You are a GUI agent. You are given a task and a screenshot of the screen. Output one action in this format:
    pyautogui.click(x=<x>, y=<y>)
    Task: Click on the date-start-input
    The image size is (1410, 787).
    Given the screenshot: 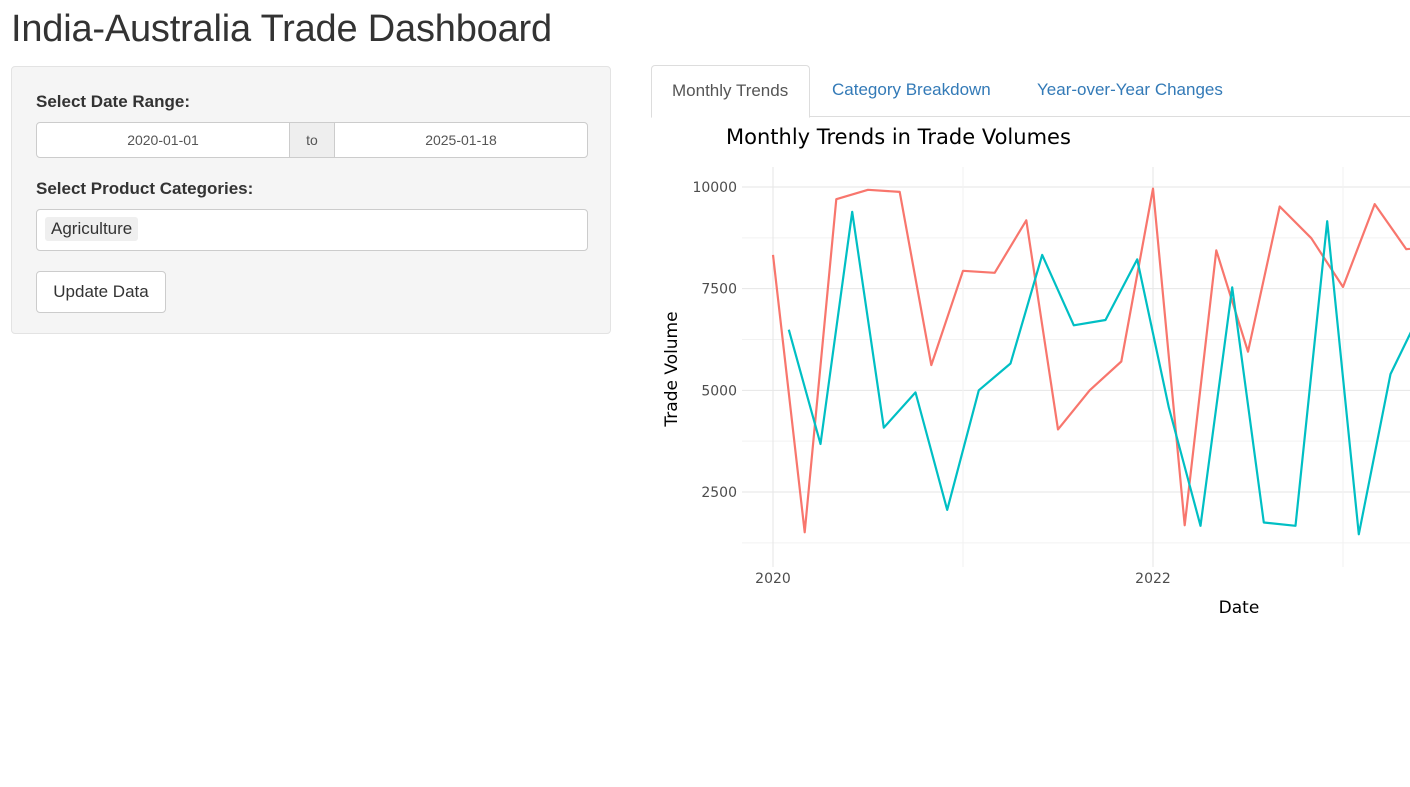 What is the action you would take?
    pyautogui.click(x=163, y=140)
    